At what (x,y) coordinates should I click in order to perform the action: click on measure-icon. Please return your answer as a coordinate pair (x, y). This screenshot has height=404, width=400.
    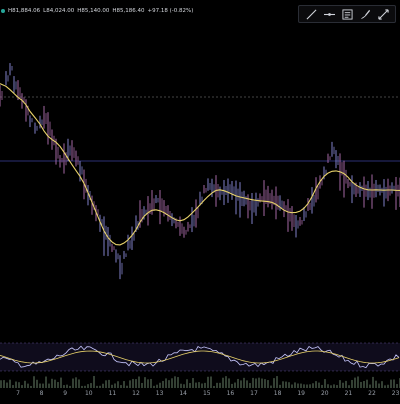
    Looking at the image, I should click on (383, 14).